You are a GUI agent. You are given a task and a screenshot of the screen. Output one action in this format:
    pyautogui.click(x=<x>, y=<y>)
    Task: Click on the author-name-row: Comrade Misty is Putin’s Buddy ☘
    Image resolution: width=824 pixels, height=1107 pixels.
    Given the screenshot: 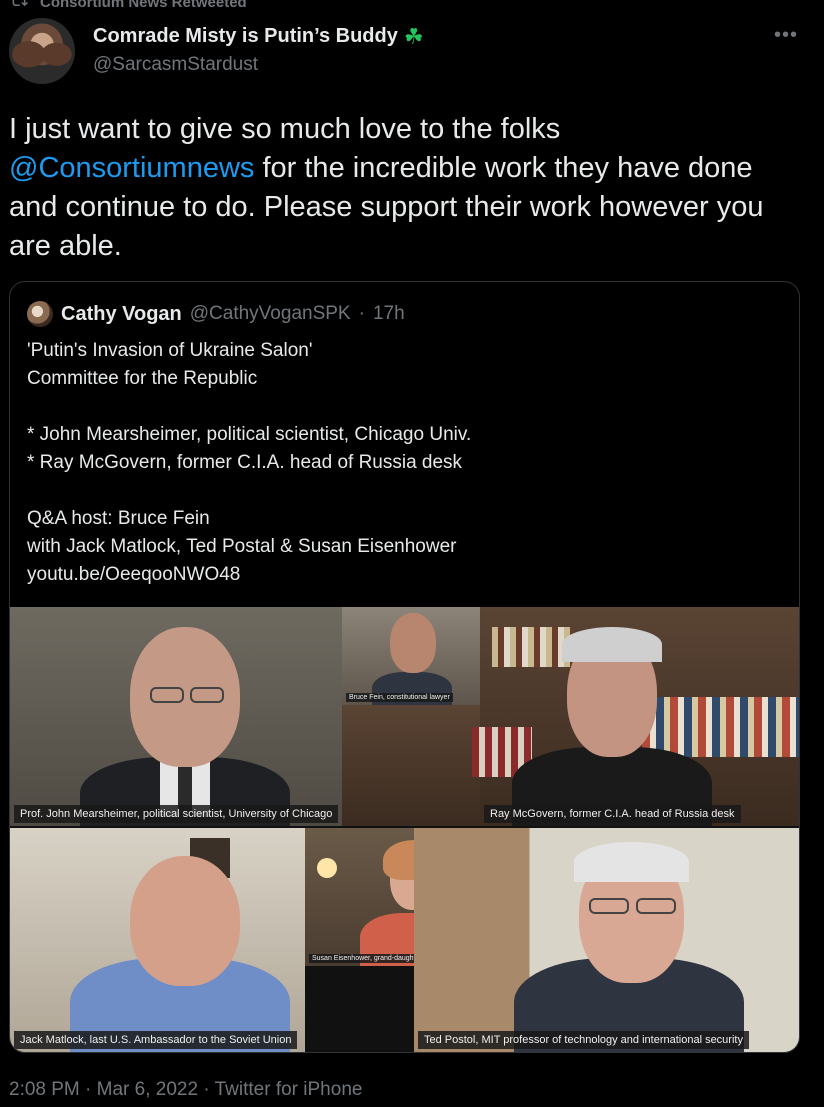 What is the action you would take?
    pyautogui.click(x=258, y=36)
    